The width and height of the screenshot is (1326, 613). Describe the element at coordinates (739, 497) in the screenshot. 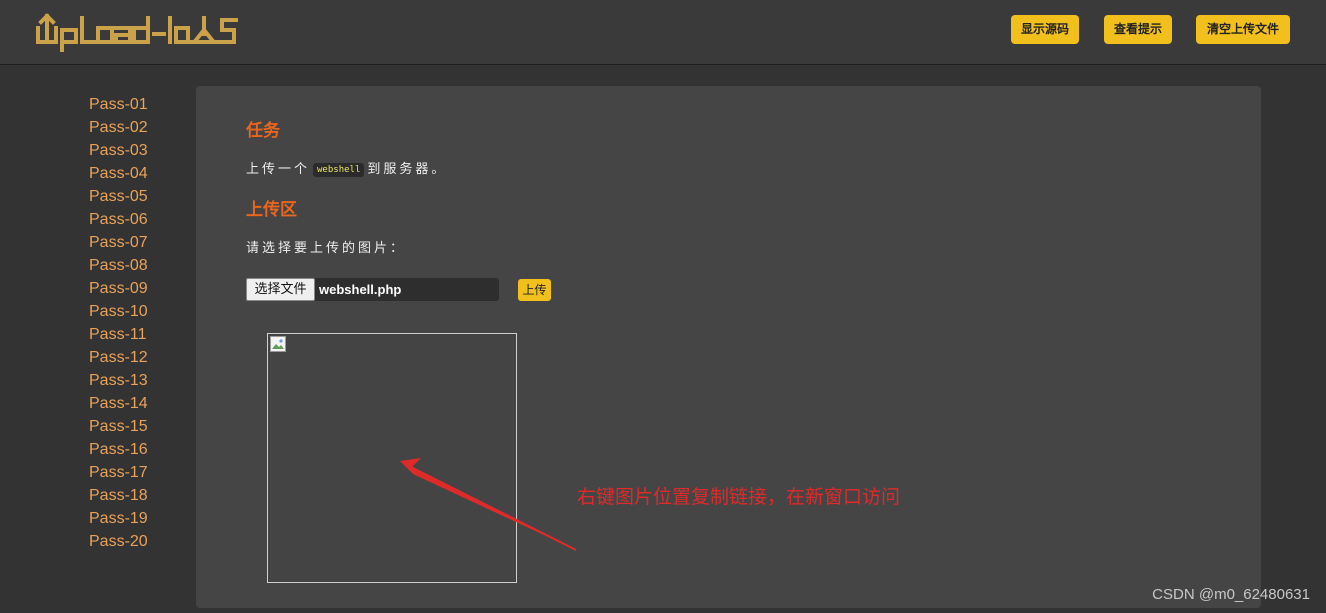

I see `annotation-text: 右键图片位置复制链接，在新窗口访问` at that location.